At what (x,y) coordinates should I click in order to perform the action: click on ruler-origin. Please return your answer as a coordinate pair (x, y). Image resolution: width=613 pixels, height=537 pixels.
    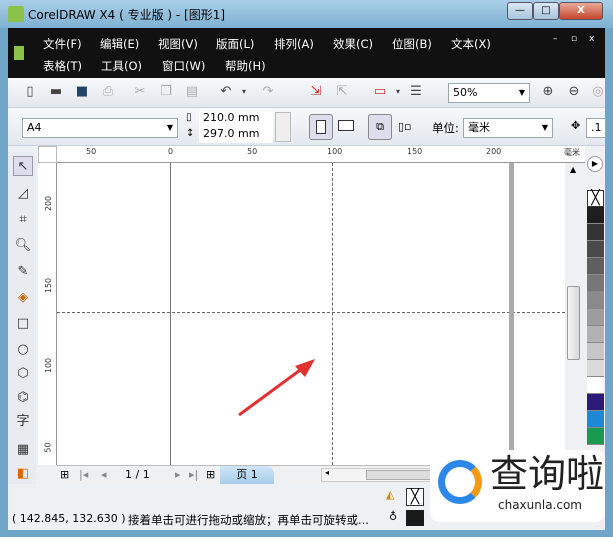
    Looking at the image, I should click on (47, 154).